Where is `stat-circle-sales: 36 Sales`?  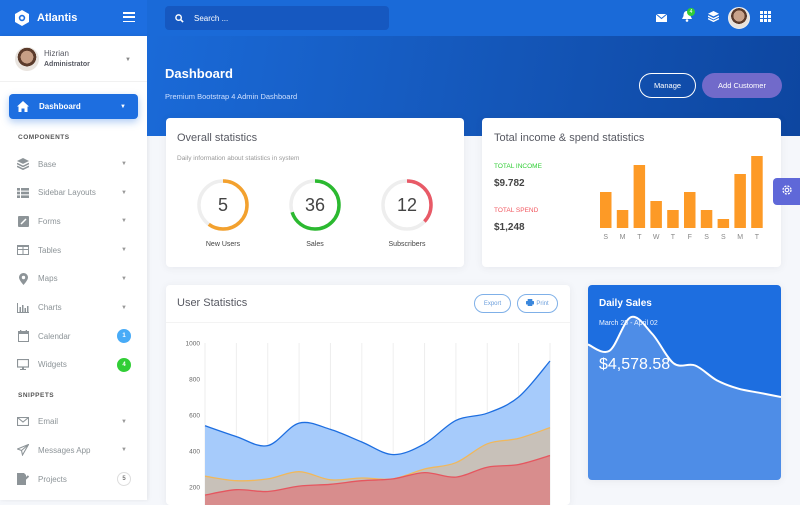
stat-circle-sales: 36 Sales is located at coordinates (315, 213).